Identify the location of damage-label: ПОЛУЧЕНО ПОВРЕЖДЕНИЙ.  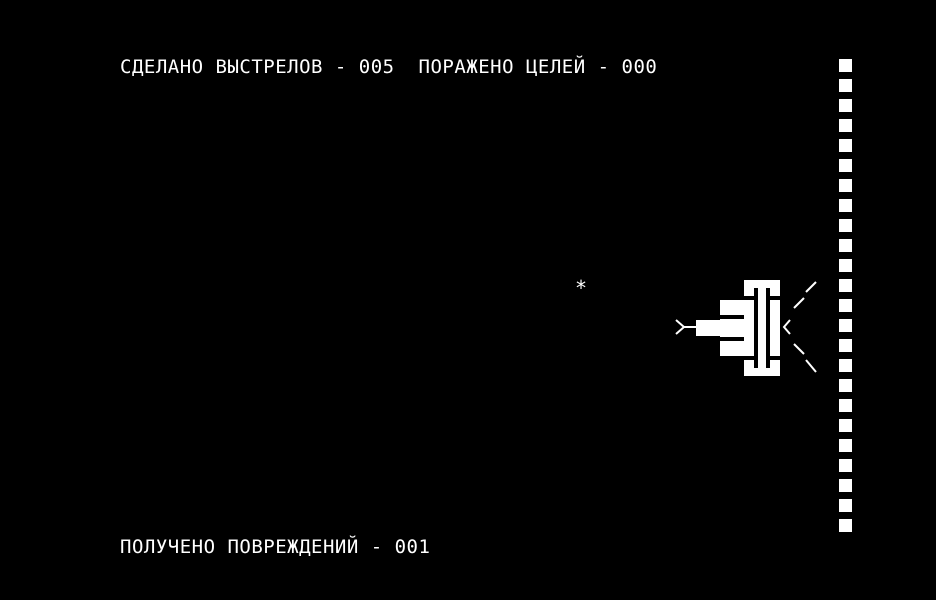
(239, 547).